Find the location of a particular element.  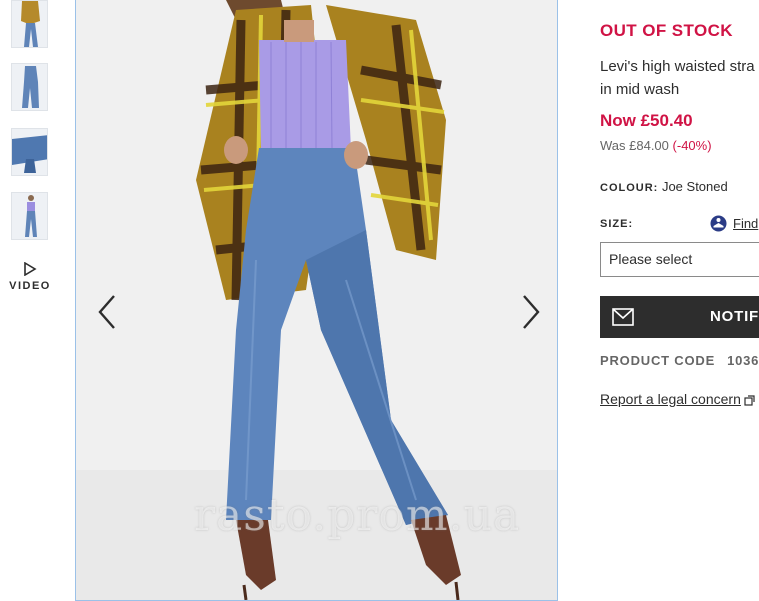

notify-me-label: NOTIFY is located at coordinates (734, 316).